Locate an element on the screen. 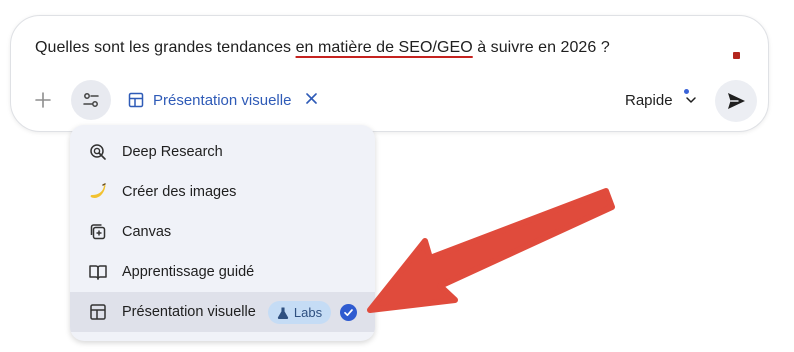 Image resolution: width=794 pixels, height=352 pixels. add-button is located at coordinates (43, 100).